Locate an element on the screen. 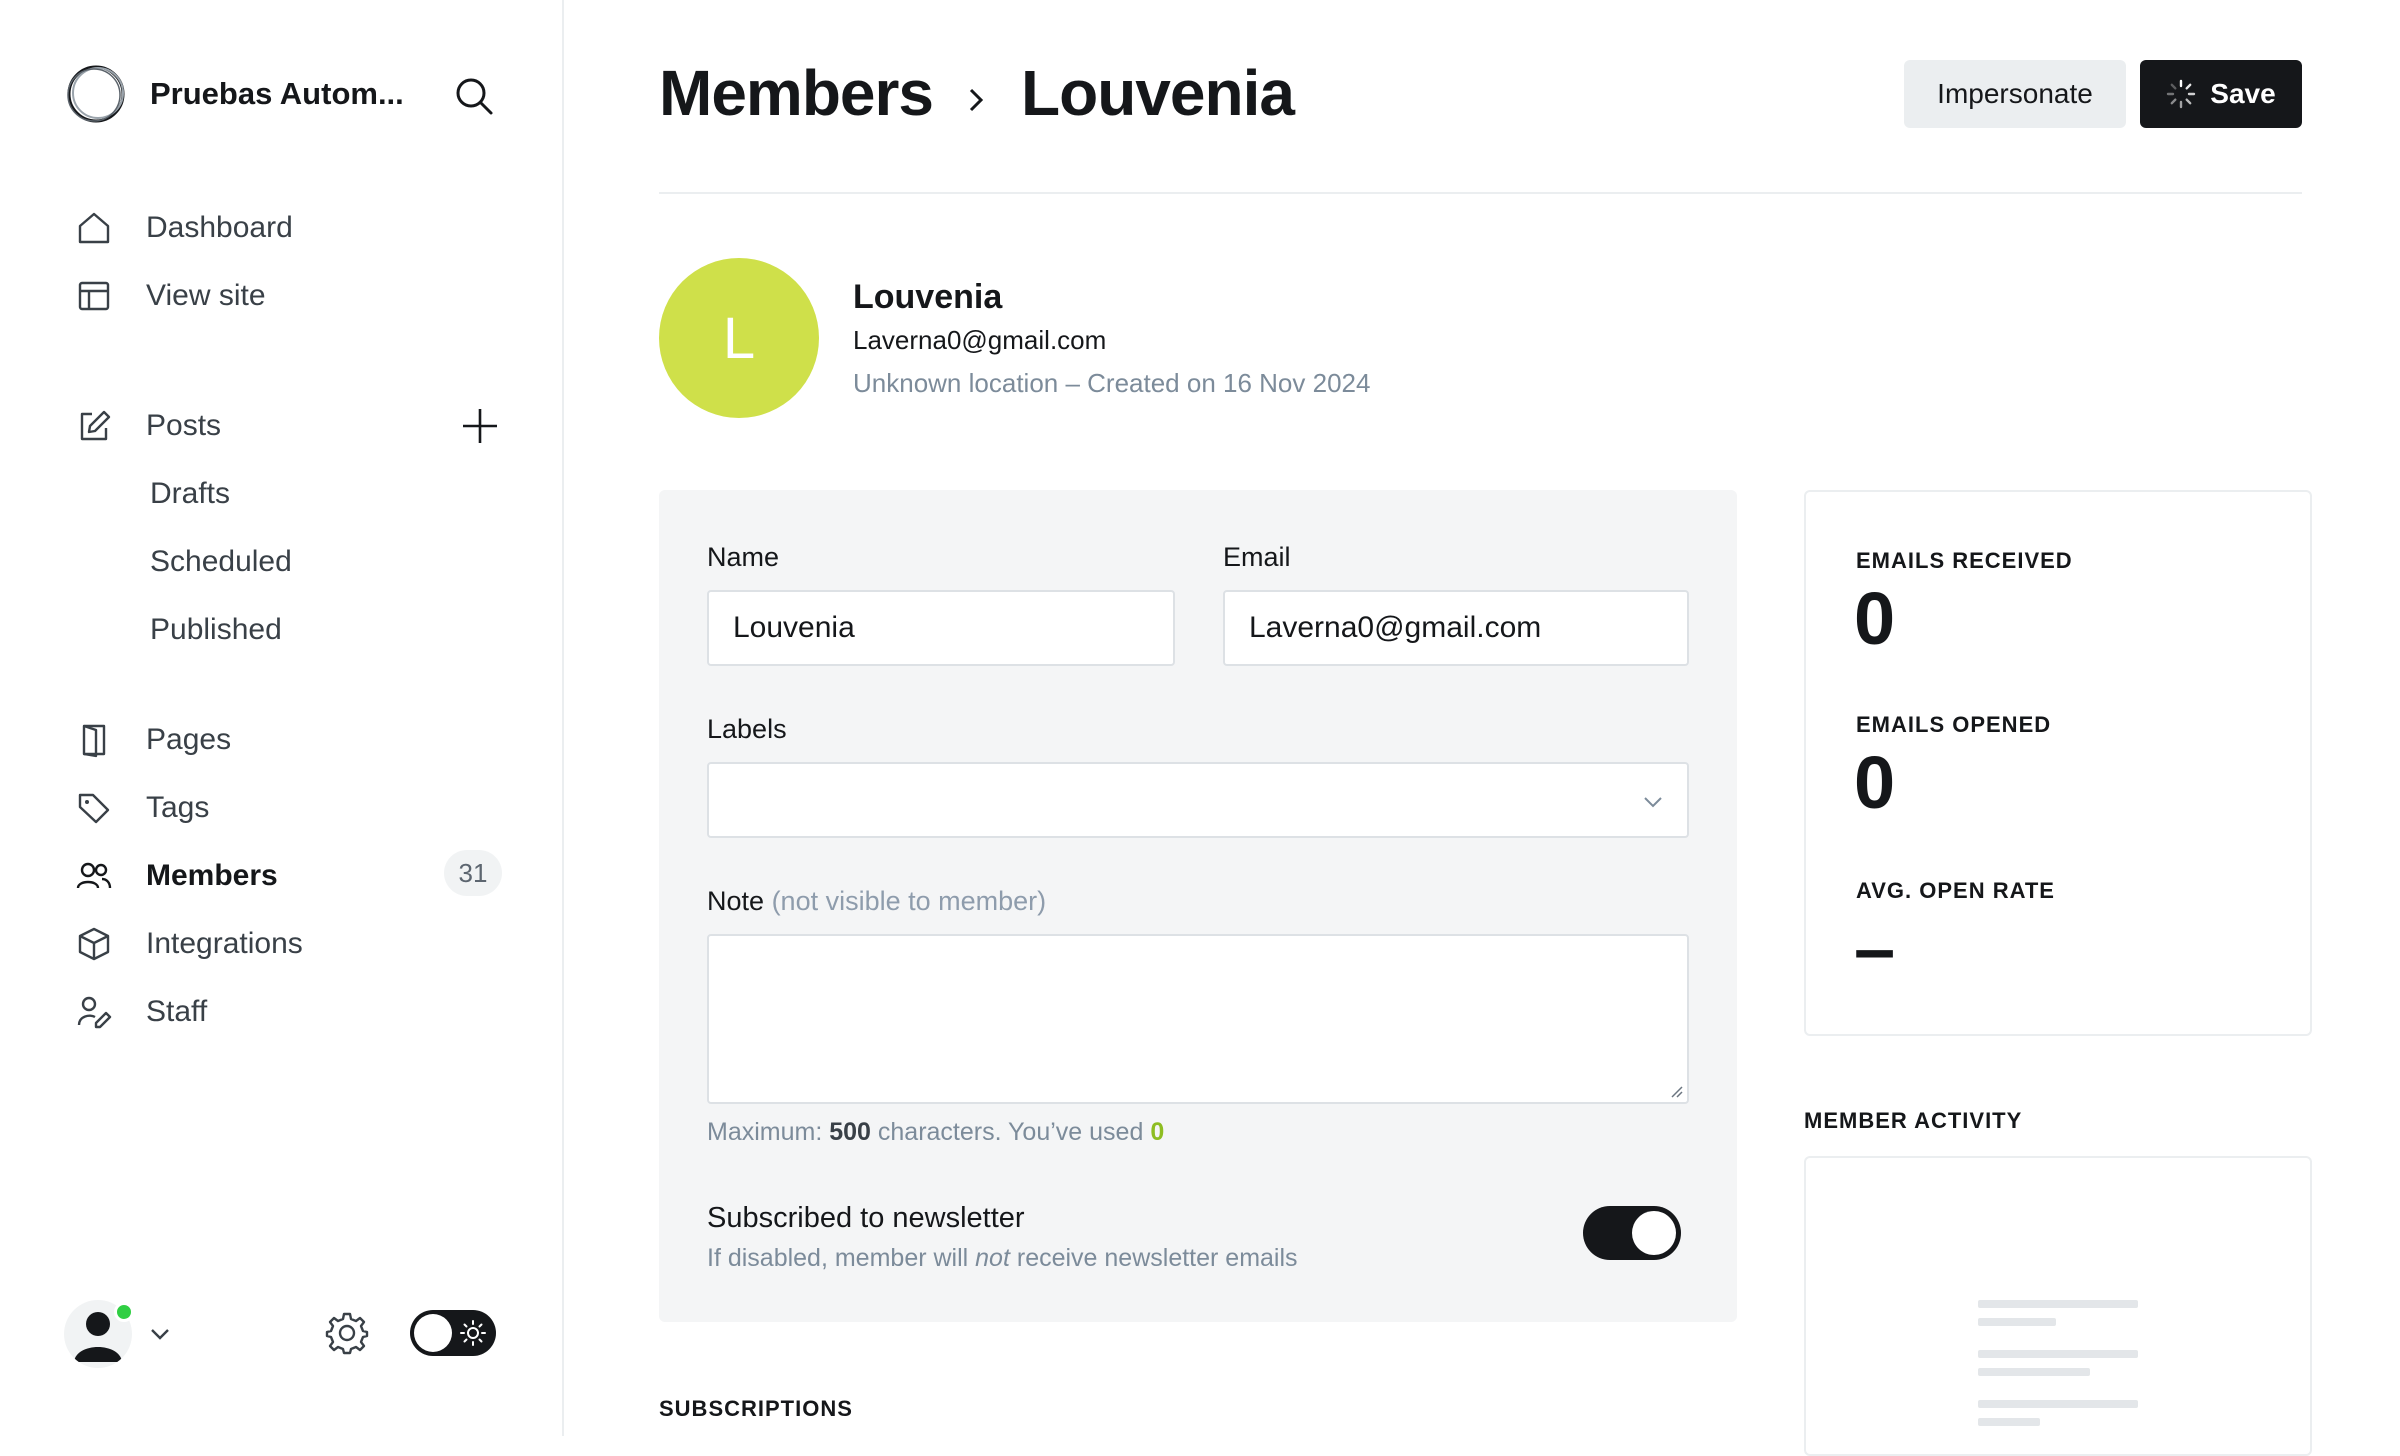 Image resolution: width=2400 pixels, height=1456 pixels. theme-toggle-knob is located at coordinates (433, 1333).